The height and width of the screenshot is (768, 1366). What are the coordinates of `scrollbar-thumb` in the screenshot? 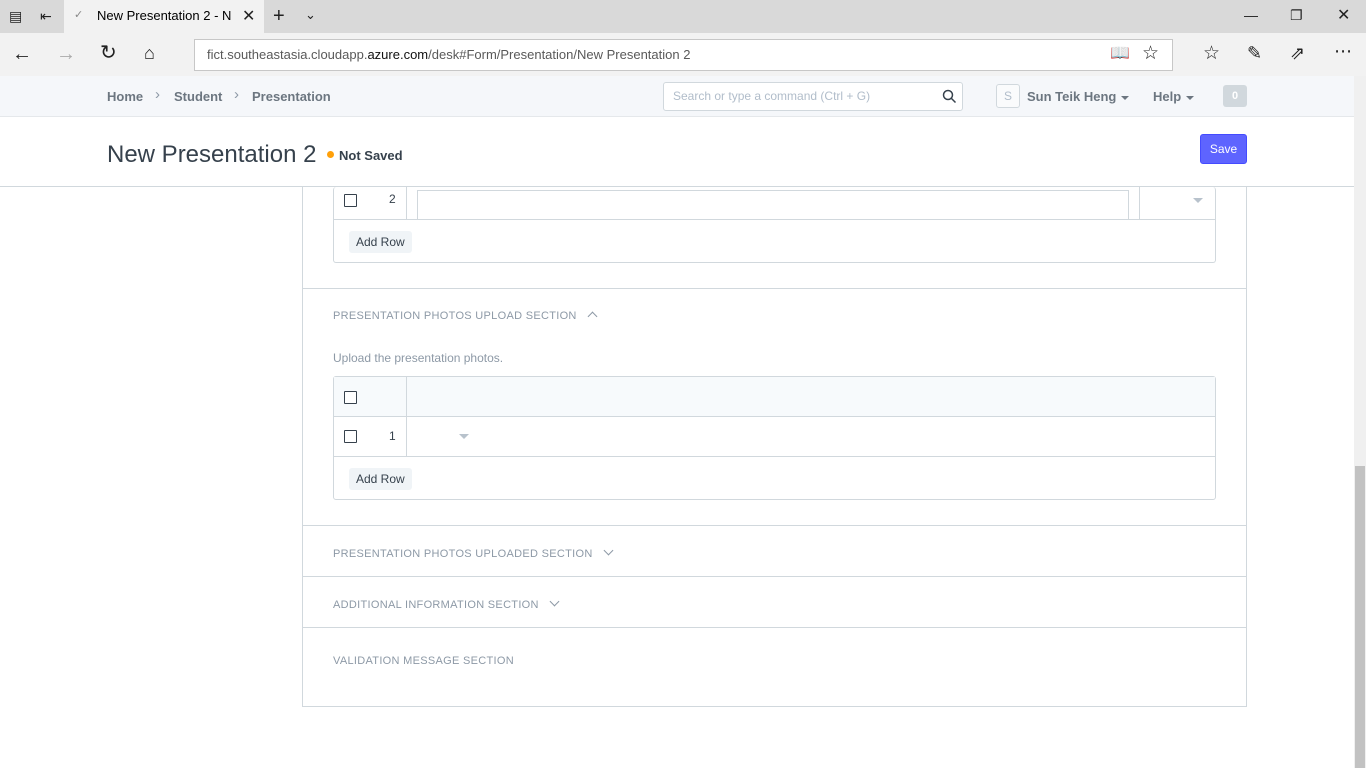 It's located at (1360, 617).